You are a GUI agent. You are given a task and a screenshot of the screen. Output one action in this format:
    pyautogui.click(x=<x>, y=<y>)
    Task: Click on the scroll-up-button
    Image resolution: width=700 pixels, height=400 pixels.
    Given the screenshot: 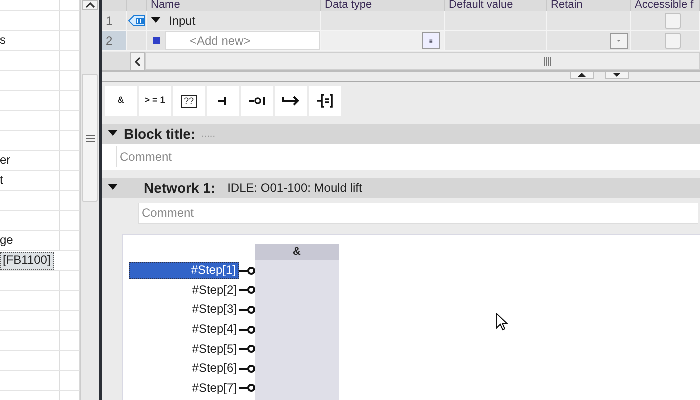 What is the action you would take?
    pyautogui.click(x=90, y=5)
    